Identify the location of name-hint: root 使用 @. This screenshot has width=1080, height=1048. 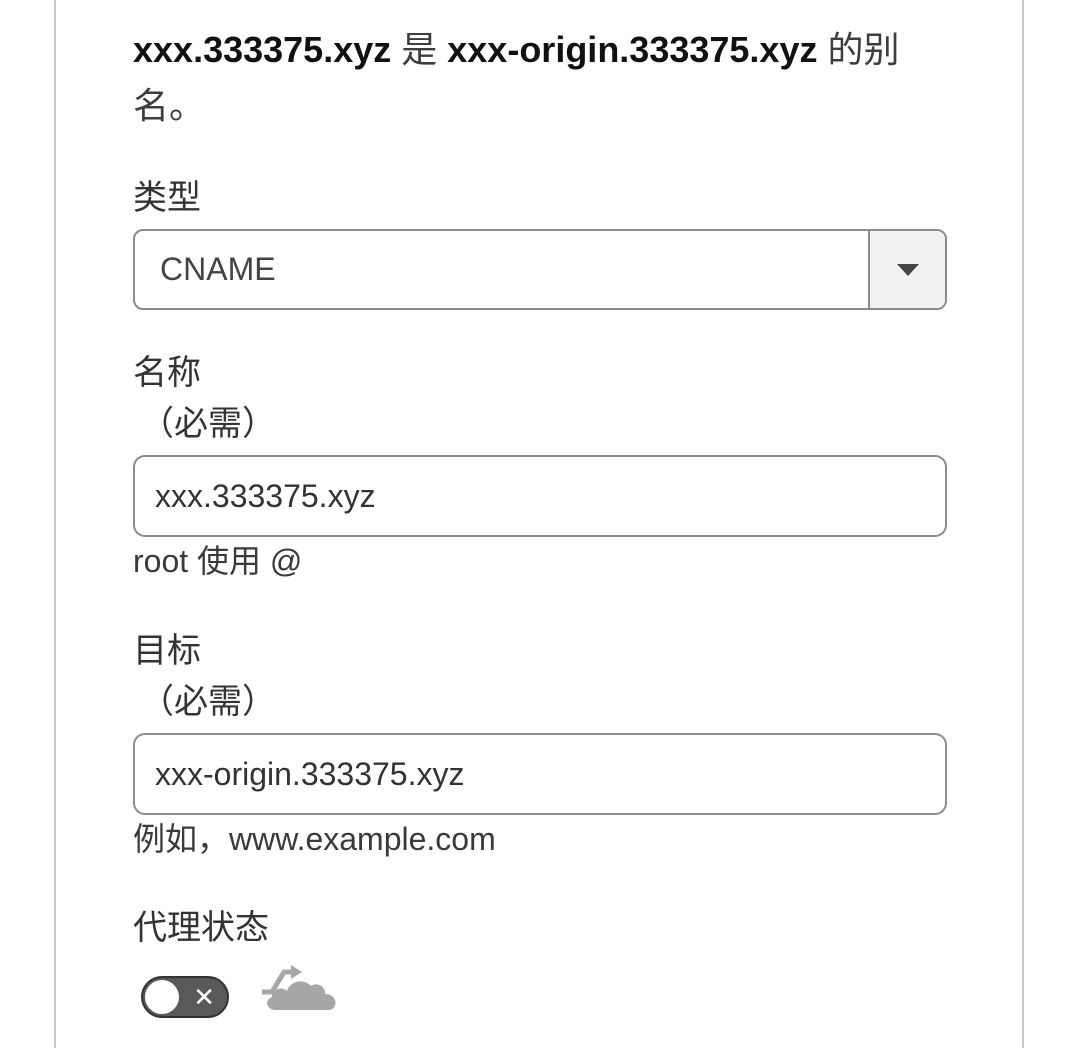
(218, 561).